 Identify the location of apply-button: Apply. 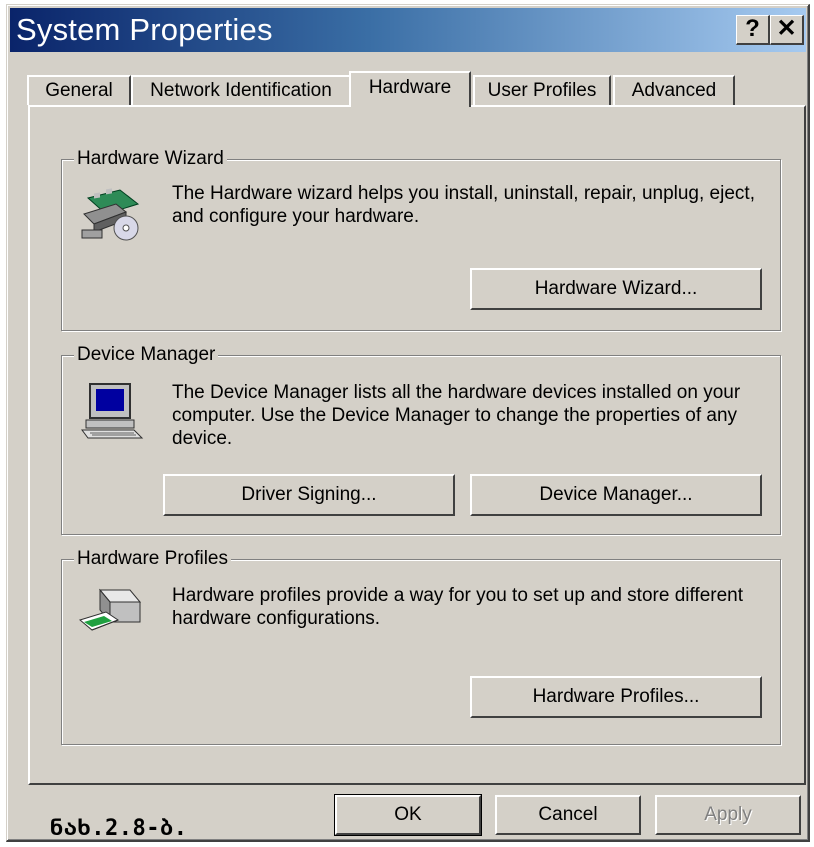
(728, 815).